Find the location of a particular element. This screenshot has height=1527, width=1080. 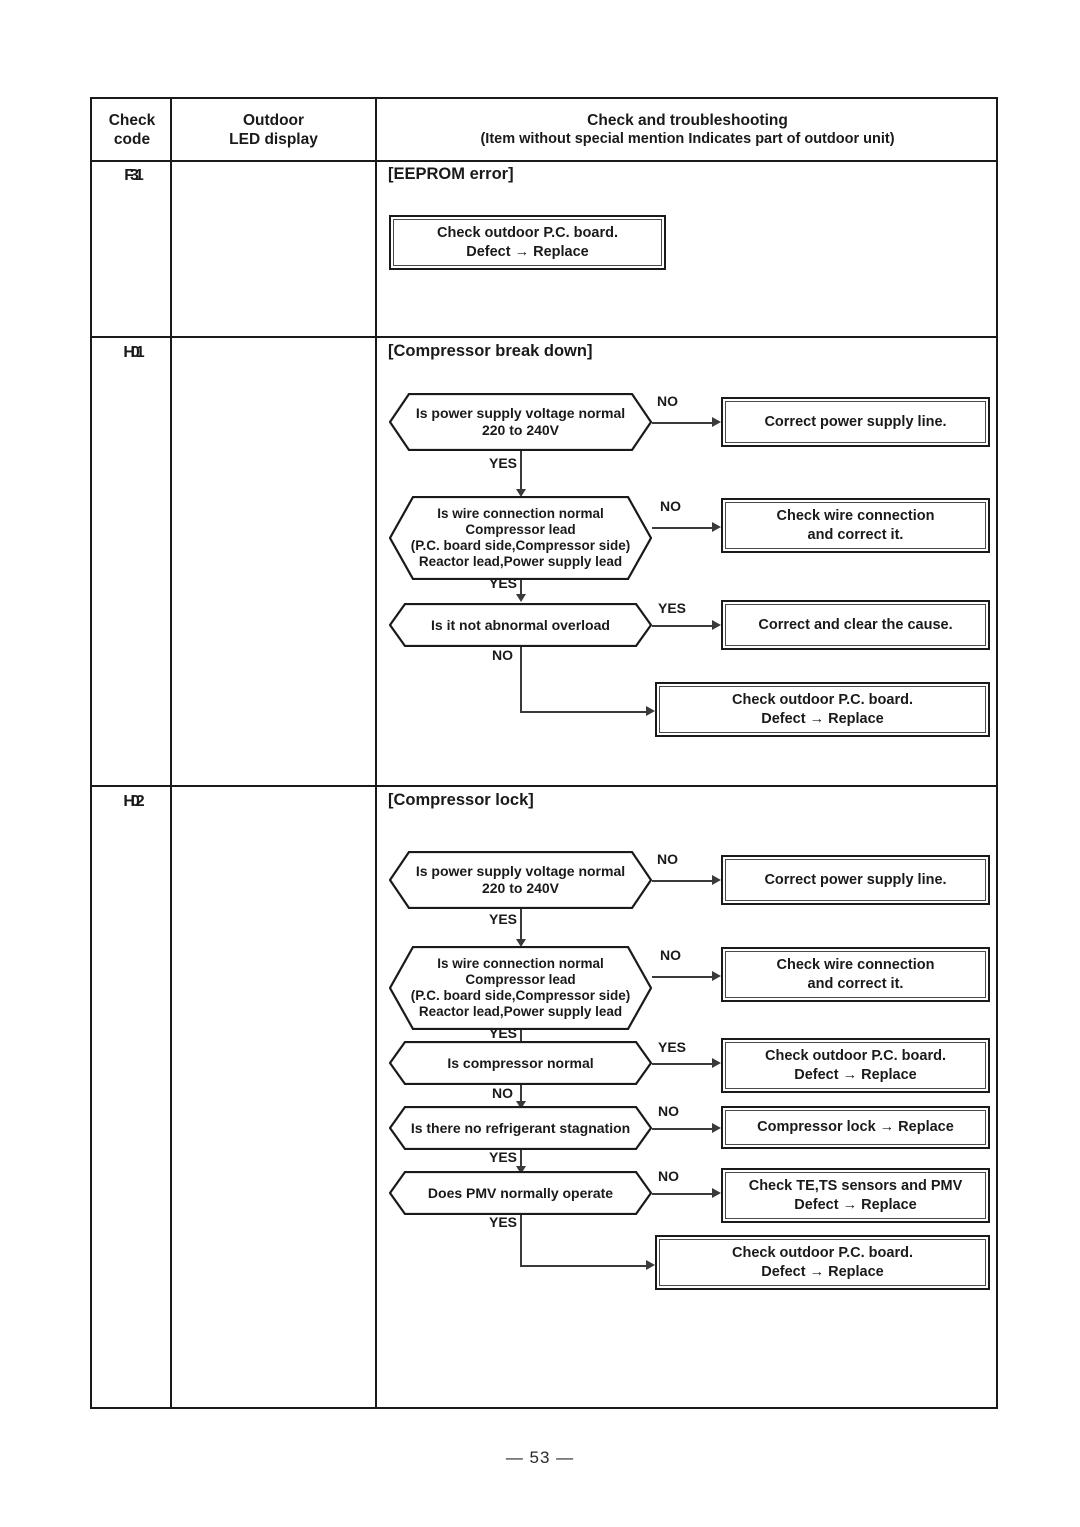

branch-yes-2-h02: YES is located at coordinates (503, 1033).